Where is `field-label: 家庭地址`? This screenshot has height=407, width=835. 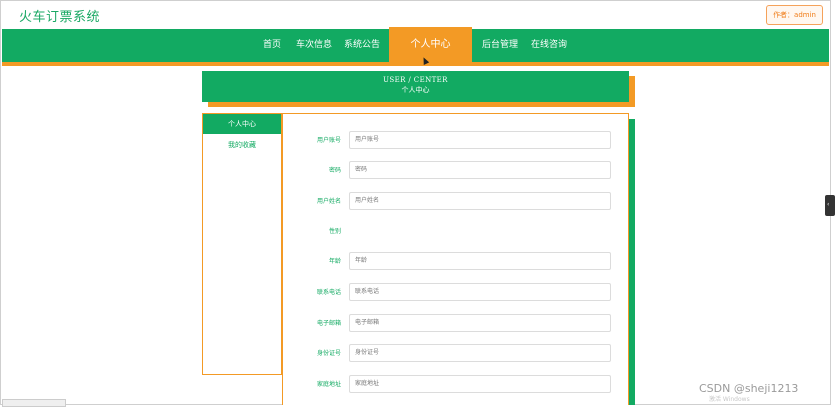
field-label: 家庭地址 is located at coordinates (328, 384).